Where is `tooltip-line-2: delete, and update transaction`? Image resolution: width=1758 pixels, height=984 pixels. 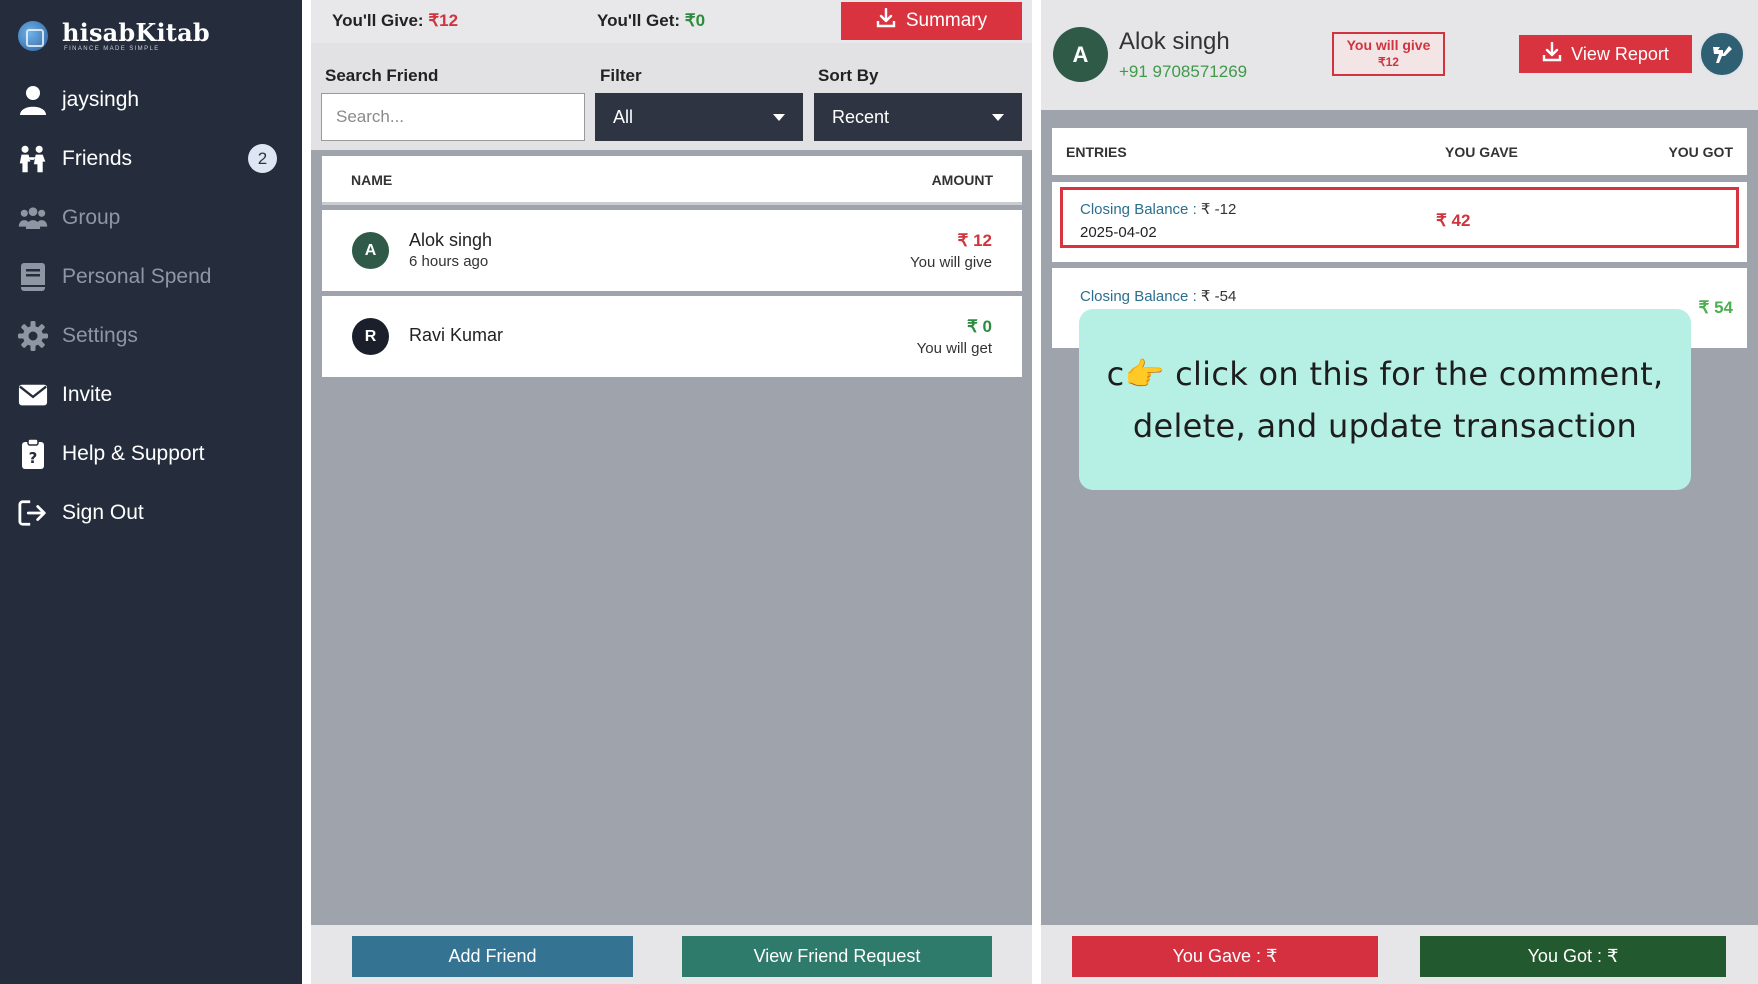
tooltip-line-2: delete, and update transaction is located at coordinates (1385, 425).